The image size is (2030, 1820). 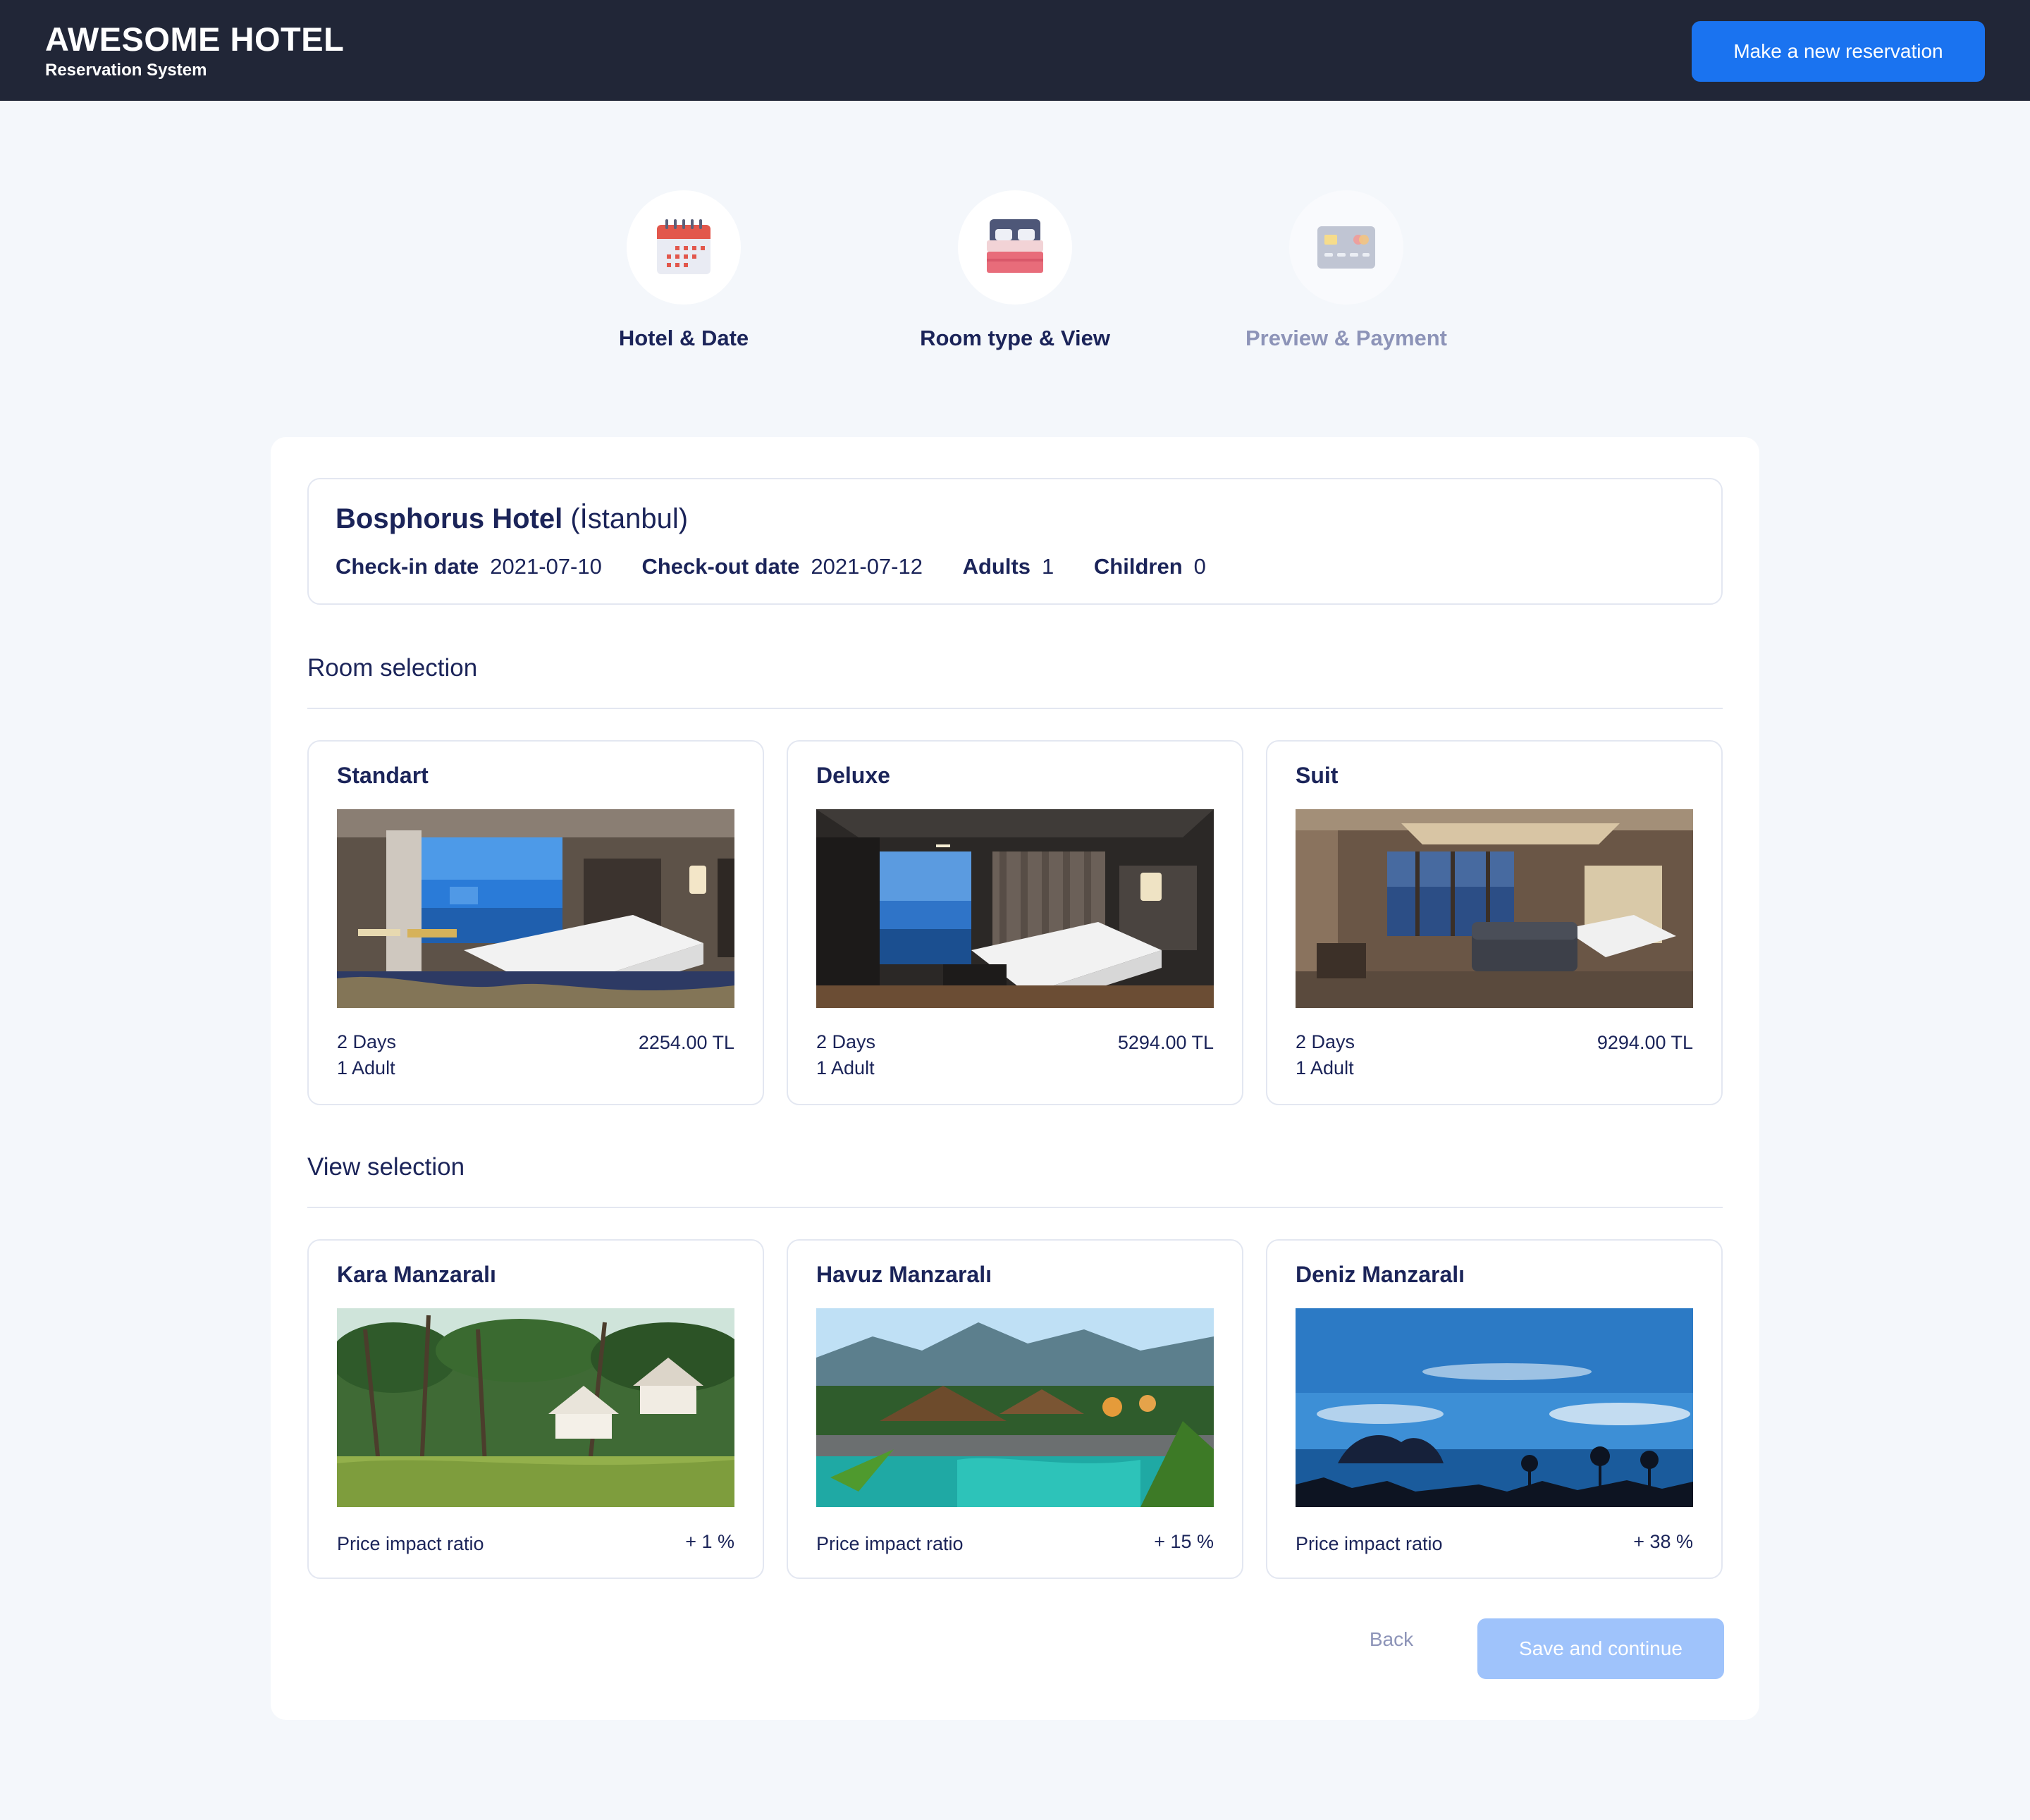 I want to click on app-title: AWESOME HOTEL, so click(x=195, y=39).